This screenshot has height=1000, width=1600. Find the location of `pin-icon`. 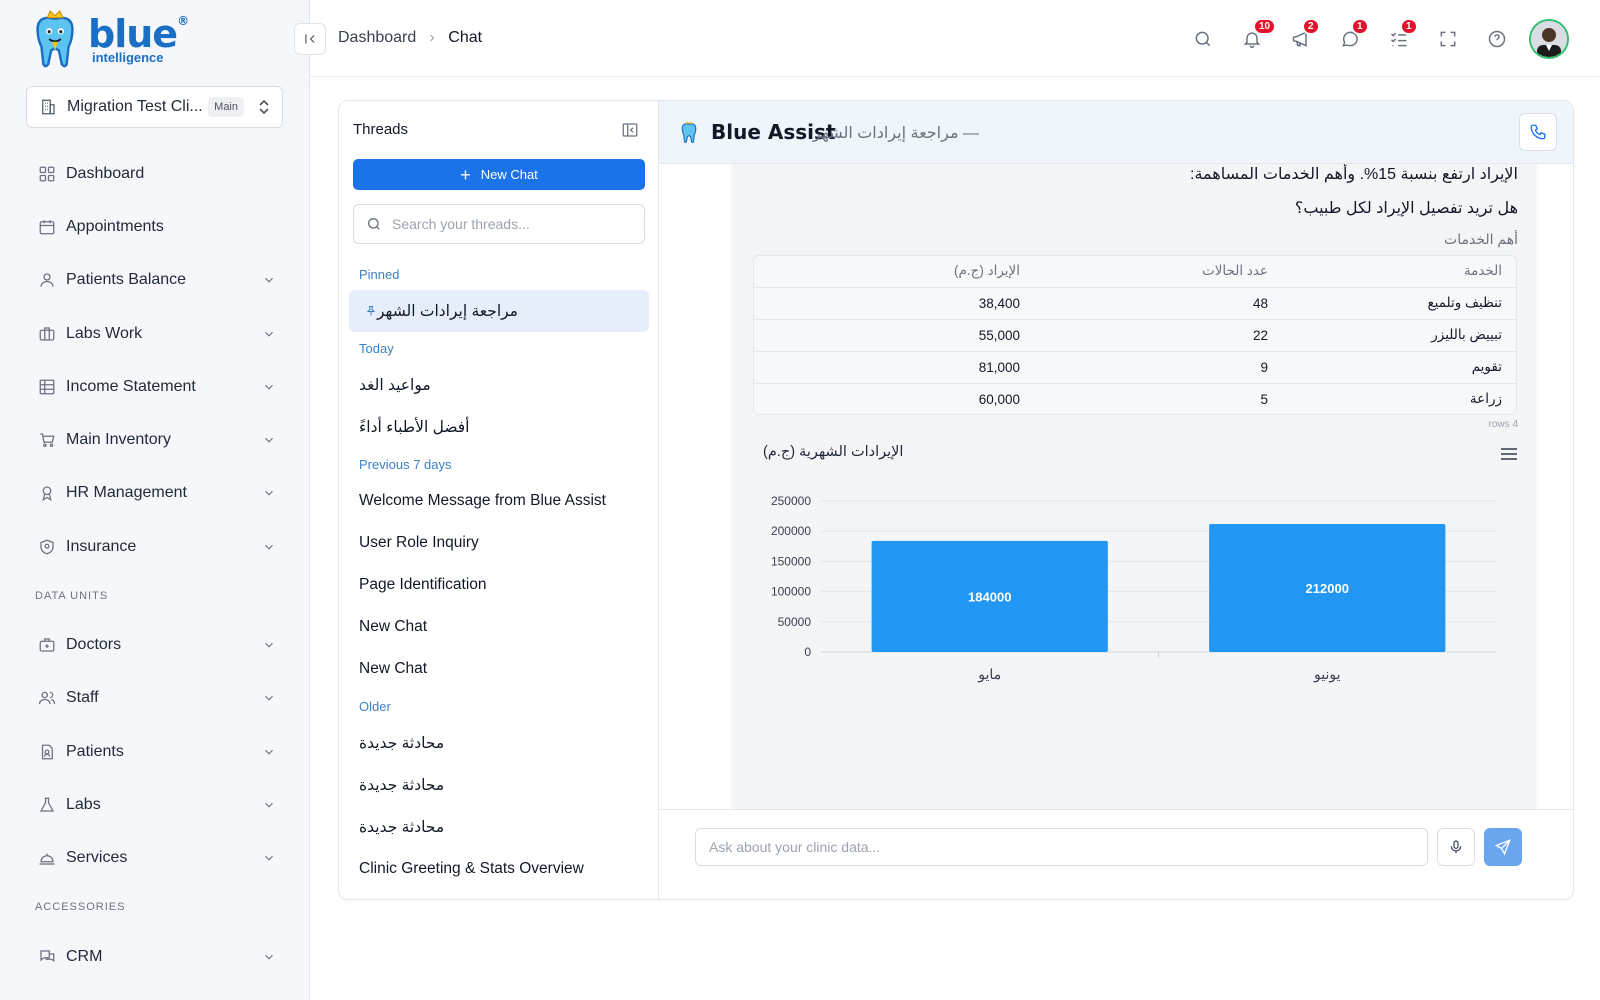

pin-icon is located at coordinates (371, 311).